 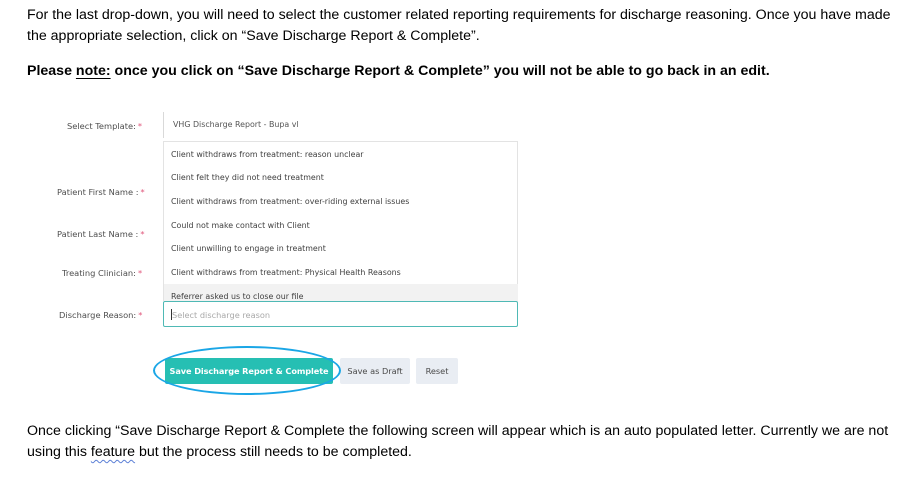 What do you see at coordinates (102, 273) in the screenshot?
I see `treating-clinician-label: Treating Clinician: *` at bounding box center [102, 273].